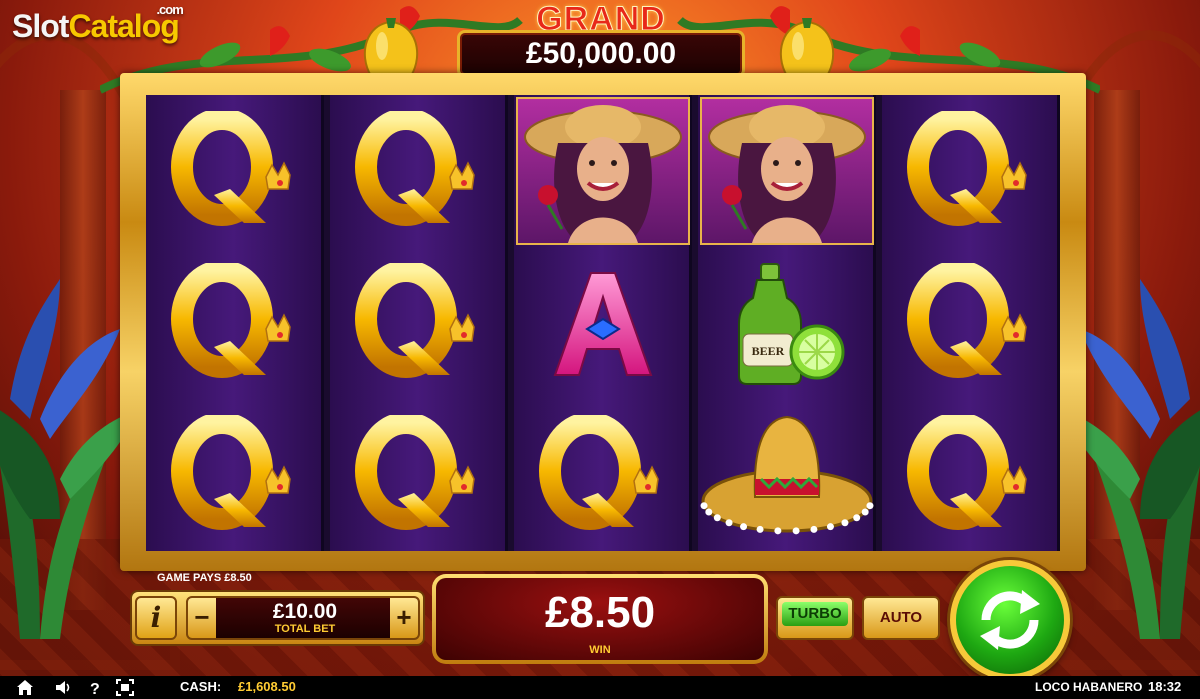  Describe the element at coordinates (305, 629) in the screenshot. I see `total-bet-label: TOTAL BET` at that location.